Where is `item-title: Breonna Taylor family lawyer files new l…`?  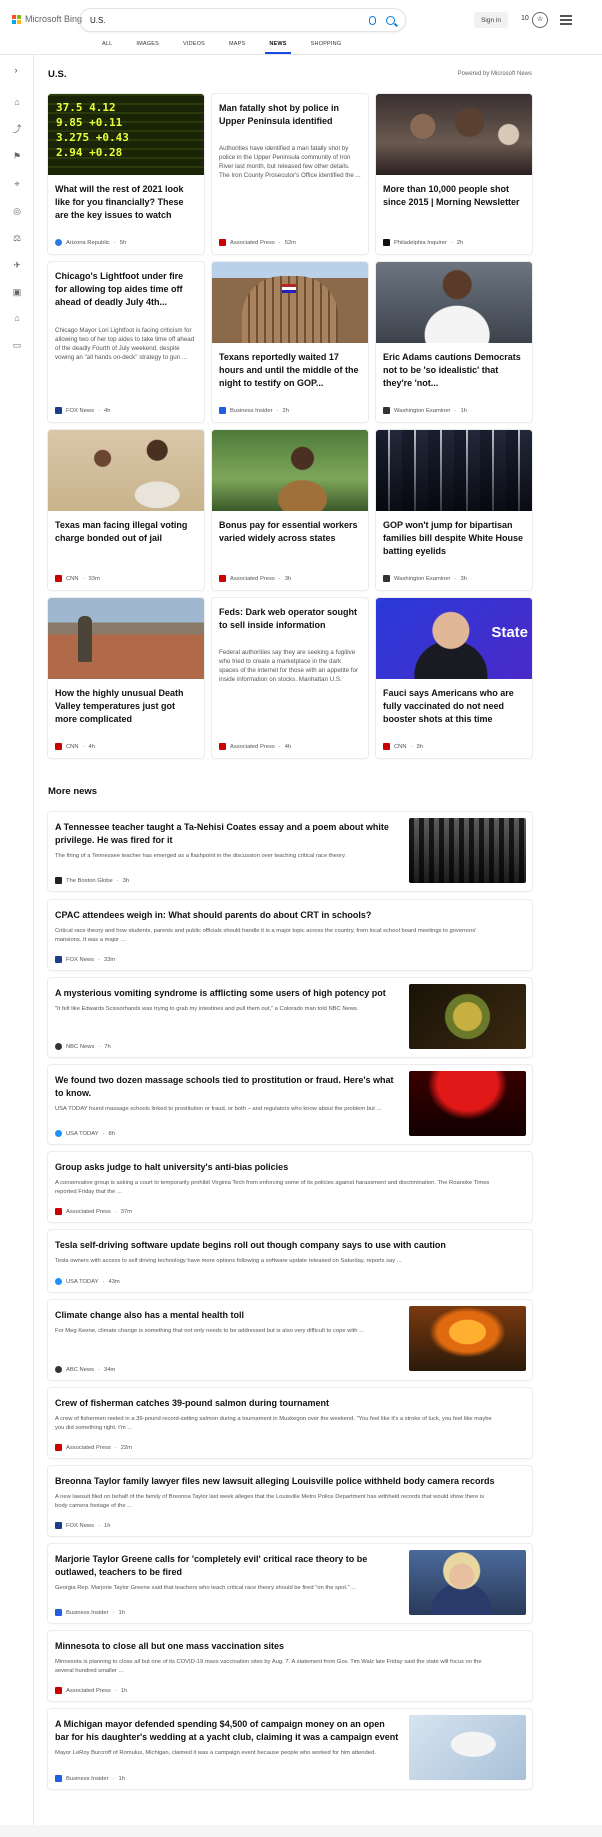
item-title: Breonna Taylor family lawyer files new l… is located at coordinates (290, 1481).